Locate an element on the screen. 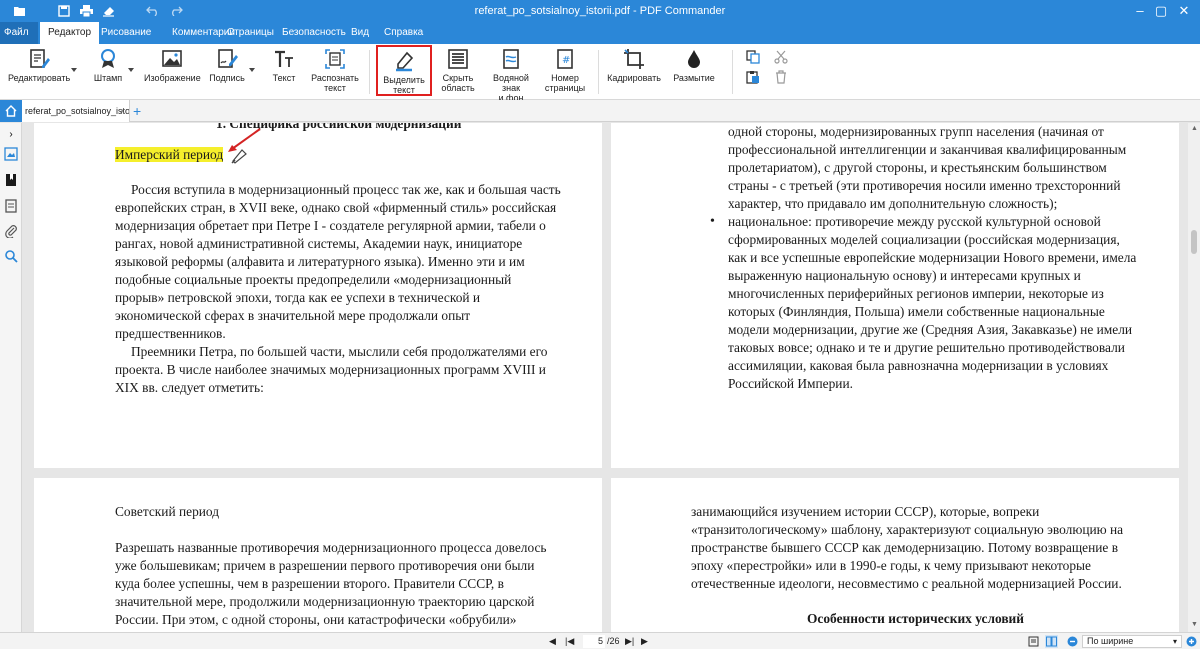 The image size is (1200, 649). highlight-text-button: Выделить текст is located at coordinates (404, 70).